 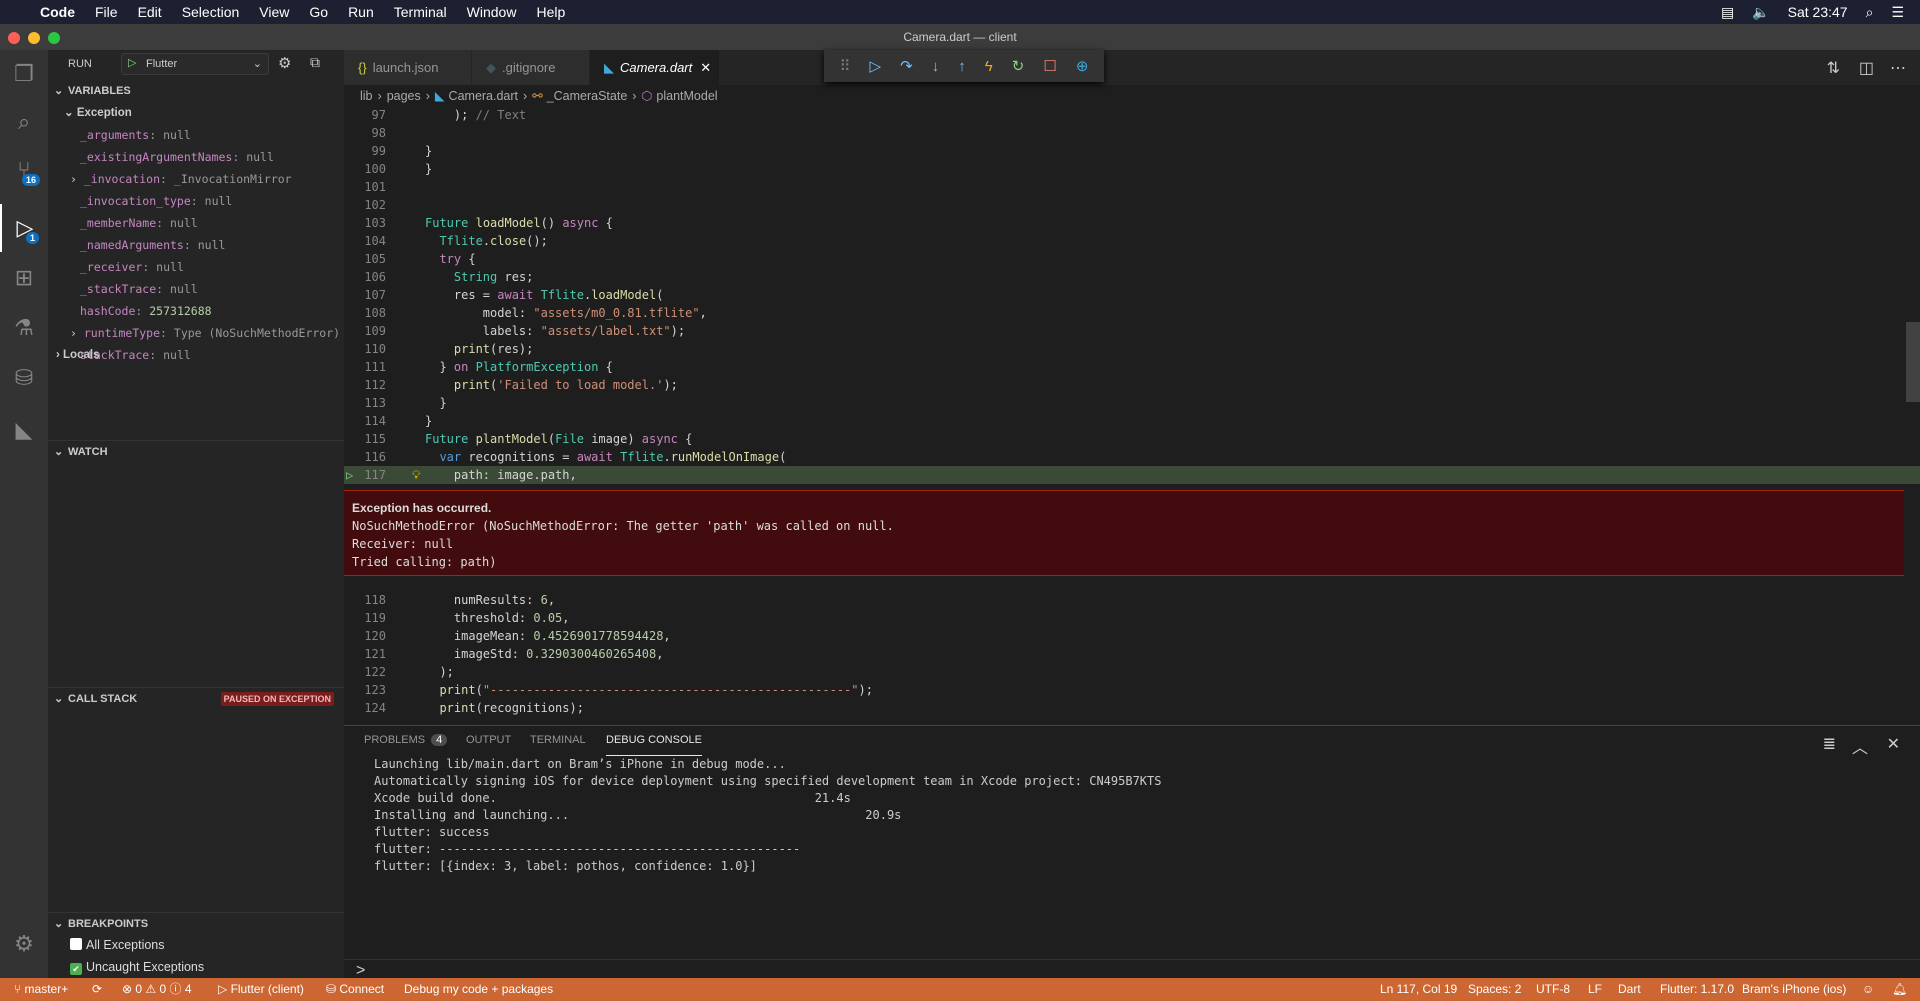 I want to click on connect-status: ⛁ Connect, so click(x=355, y=989).